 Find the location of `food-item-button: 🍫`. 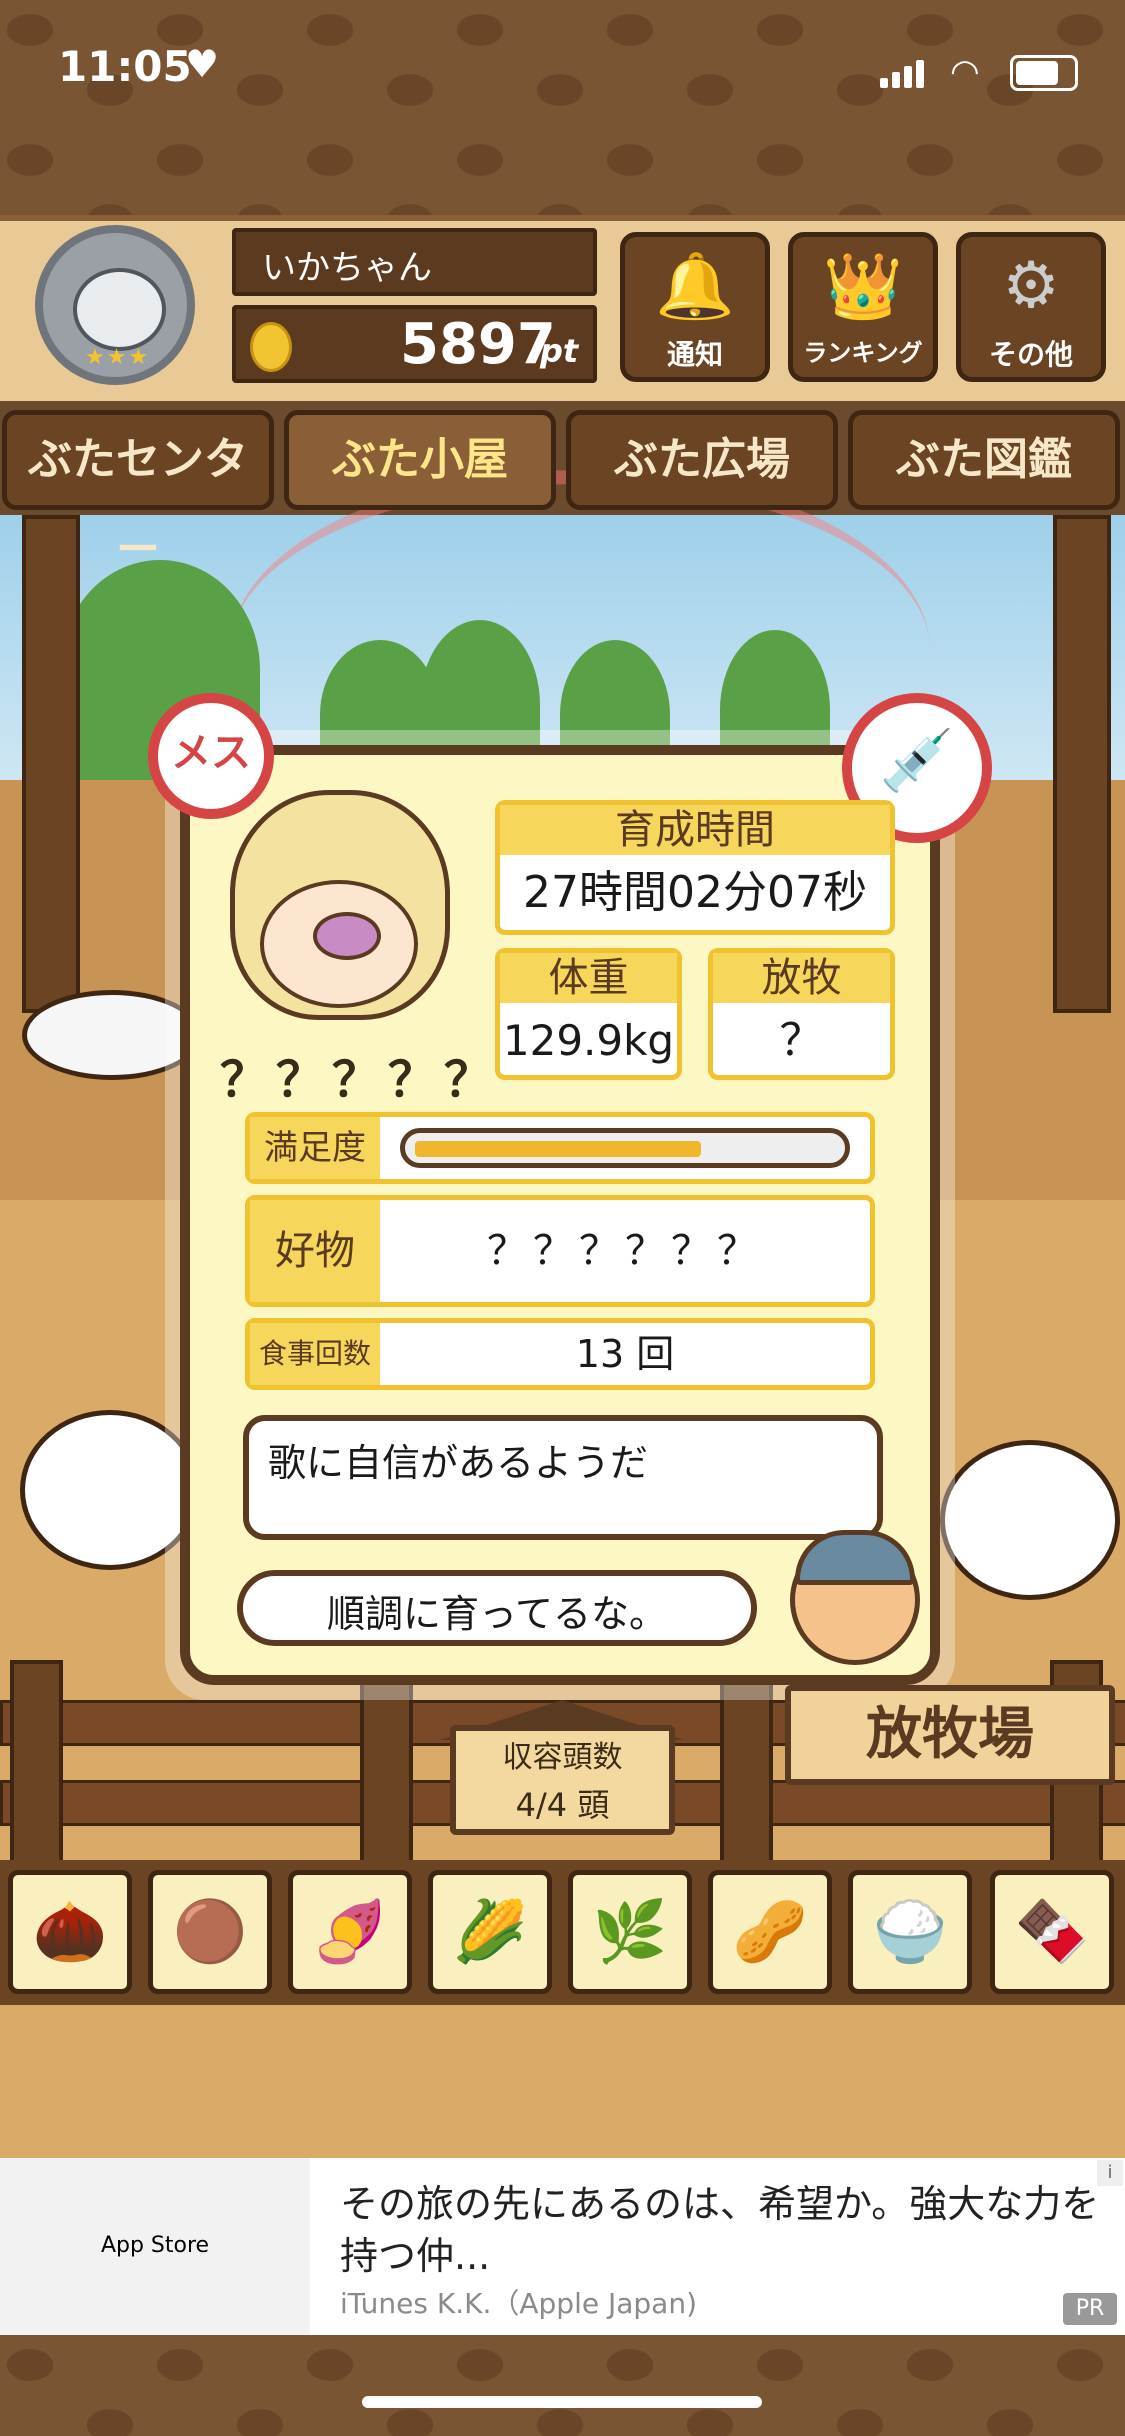

food-item-button: 🍫 is located at coordinates (1052, 1932).